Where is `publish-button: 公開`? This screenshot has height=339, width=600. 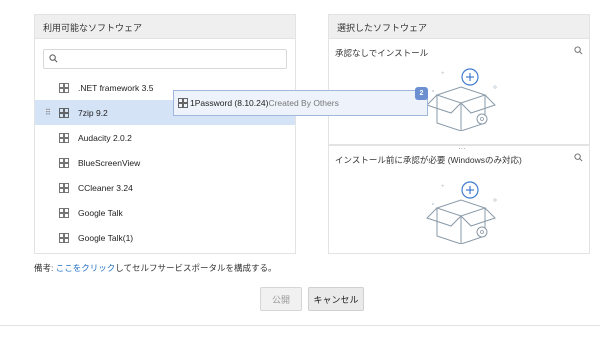 publish-button: 公開 is located at coordinates (281, 299).